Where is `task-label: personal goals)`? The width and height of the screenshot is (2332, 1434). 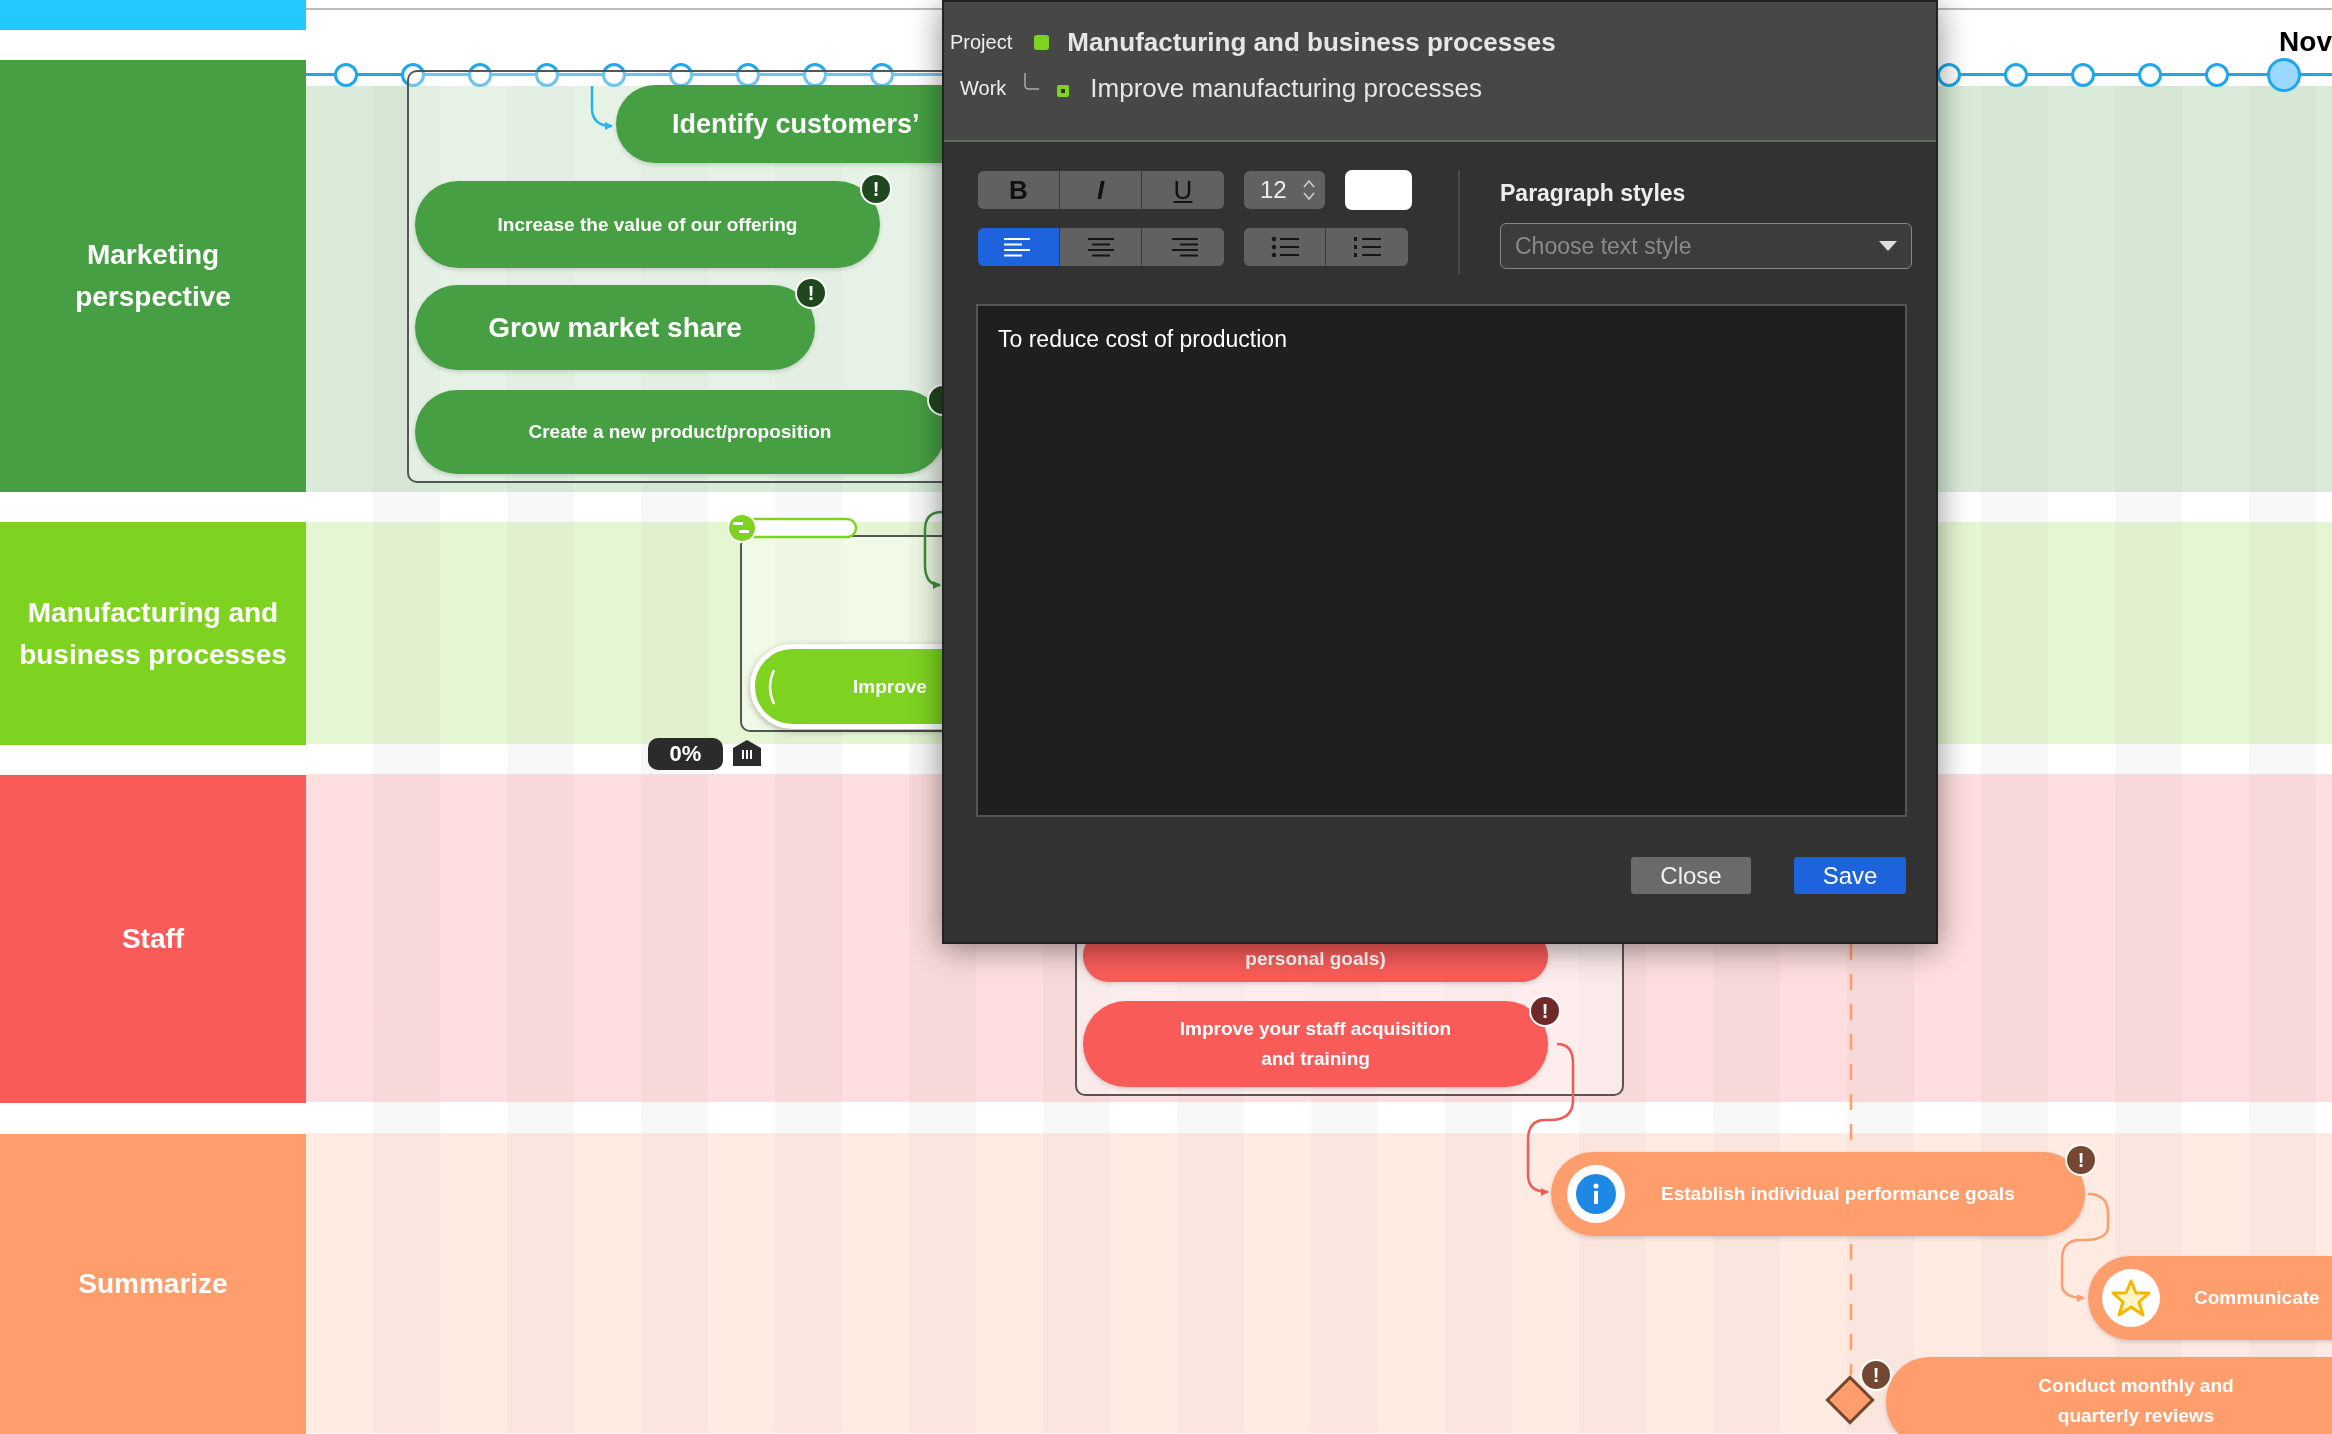 task-label: personal goals) is located at coordinates (1315, 959).